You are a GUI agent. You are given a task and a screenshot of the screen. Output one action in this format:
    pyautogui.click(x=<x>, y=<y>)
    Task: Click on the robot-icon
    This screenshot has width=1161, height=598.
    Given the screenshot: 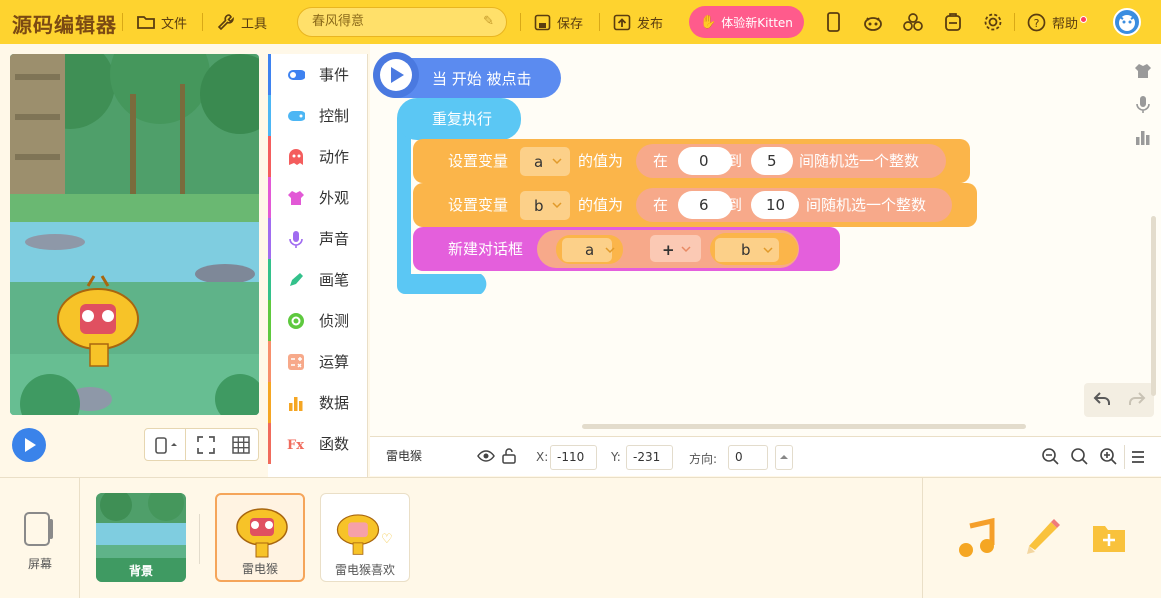 What is the action you would take?
    pyautogui.click(x=873, y=22)
    